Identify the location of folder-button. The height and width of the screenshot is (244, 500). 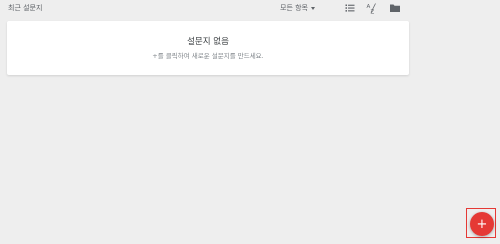
(395, 8).